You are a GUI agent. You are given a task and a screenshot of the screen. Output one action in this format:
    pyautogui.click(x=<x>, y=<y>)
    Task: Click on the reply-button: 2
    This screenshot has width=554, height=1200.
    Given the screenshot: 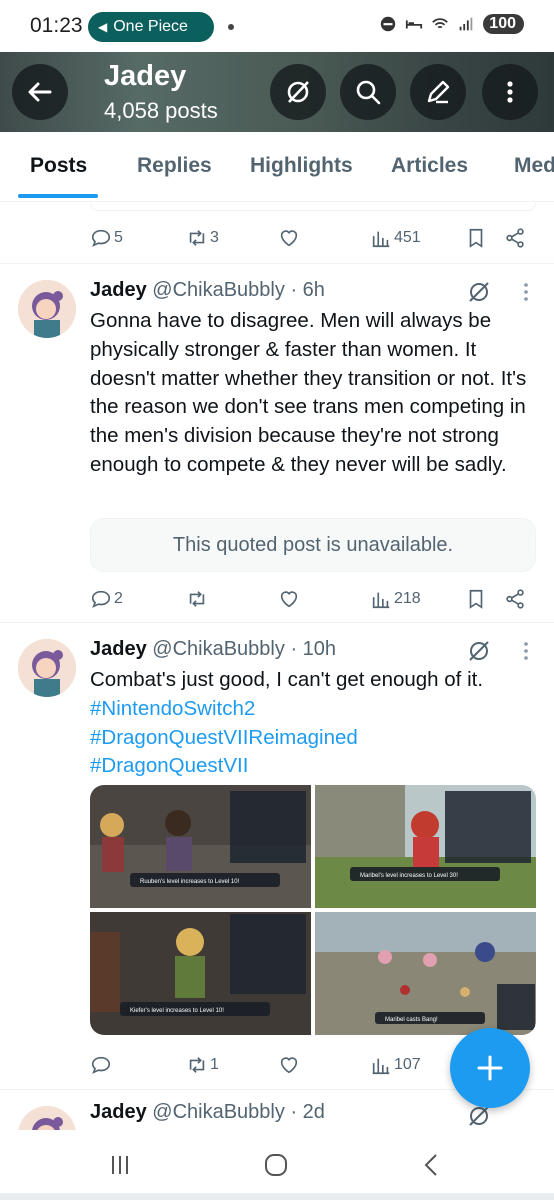 What is the action you would take?
    pyautogui.click(x=106, y=599)
    